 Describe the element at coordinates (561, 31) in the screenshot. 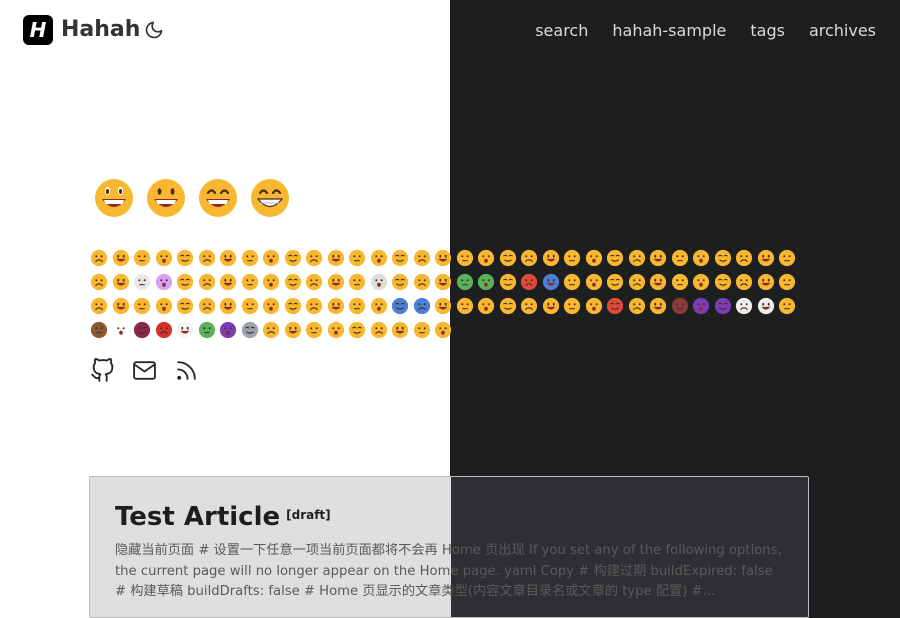

I see `nav-search: search` at that location.